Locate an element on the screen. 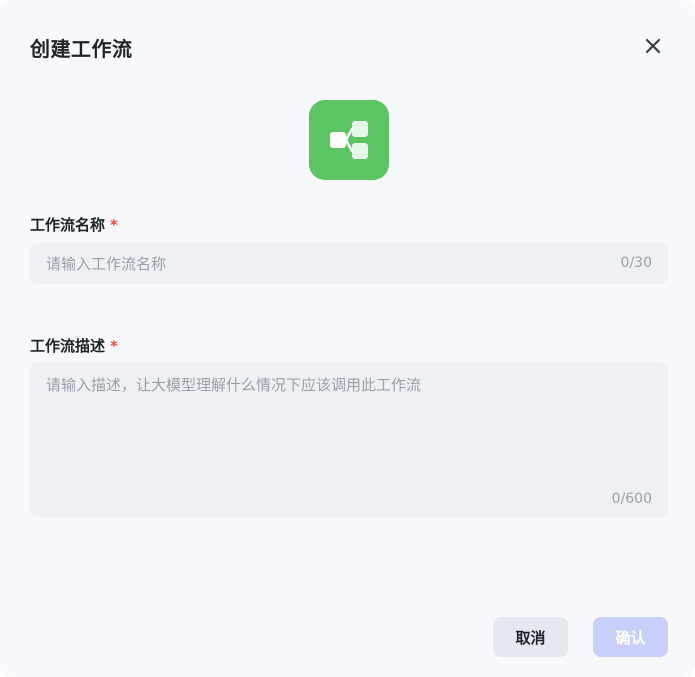 This screenshot has height=677, width=695. workflow-name-input is located at coordinates (316, 264).